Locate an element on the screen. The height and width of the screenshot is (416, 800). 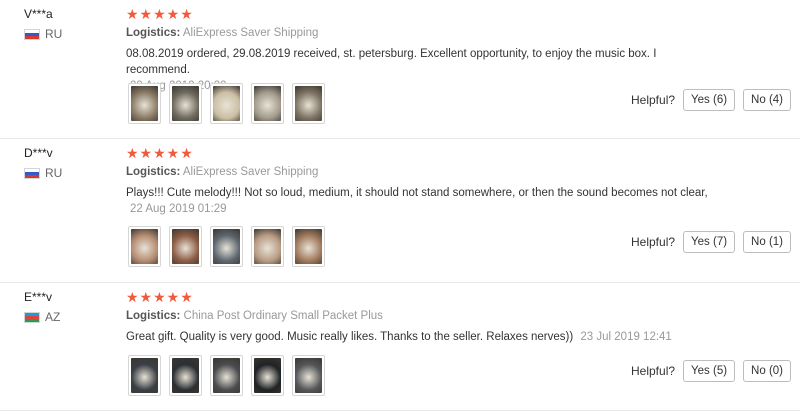
country-code: AZ is located at coordinates (53, 317).